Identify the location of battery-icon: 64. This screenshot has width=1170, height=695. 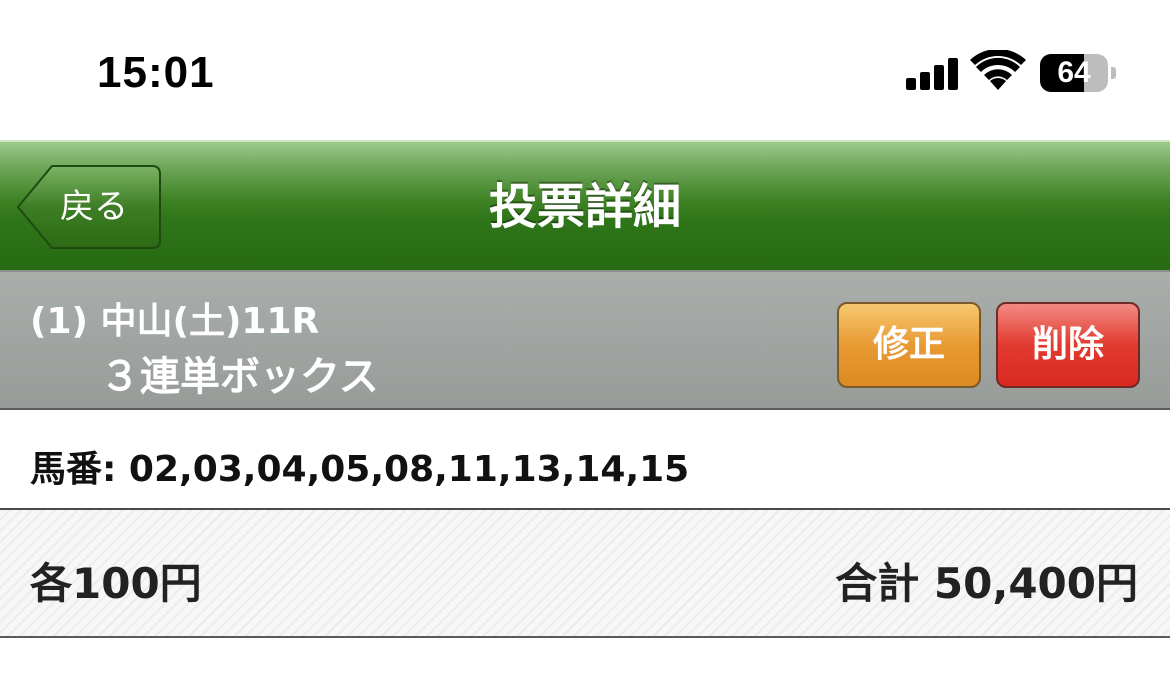
(1078, 73).